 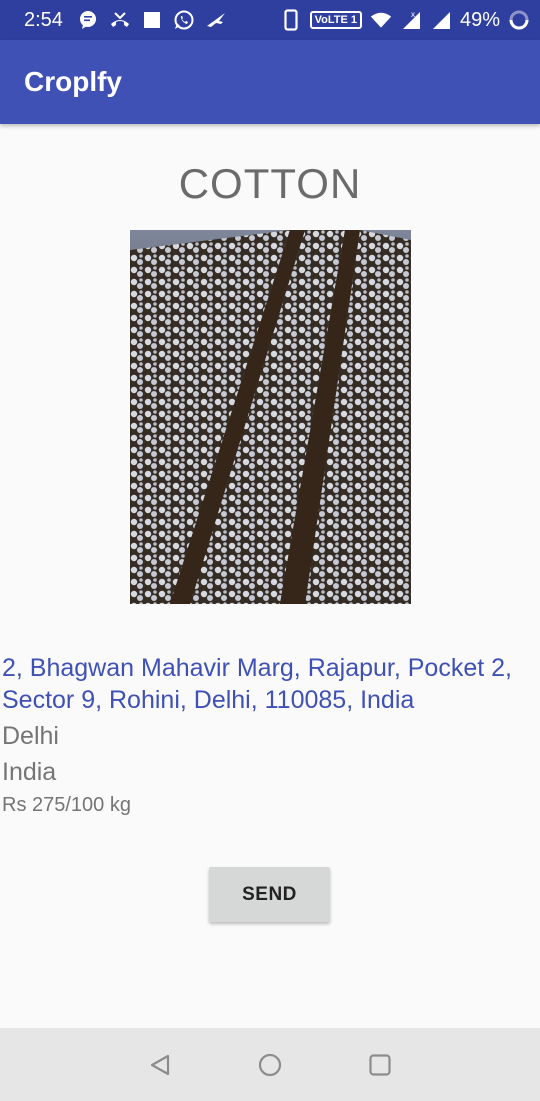 What do you see at coordinates (411, 20) in the screenshot?
I see `signal-icon: x` at bounding box center [411, 20].